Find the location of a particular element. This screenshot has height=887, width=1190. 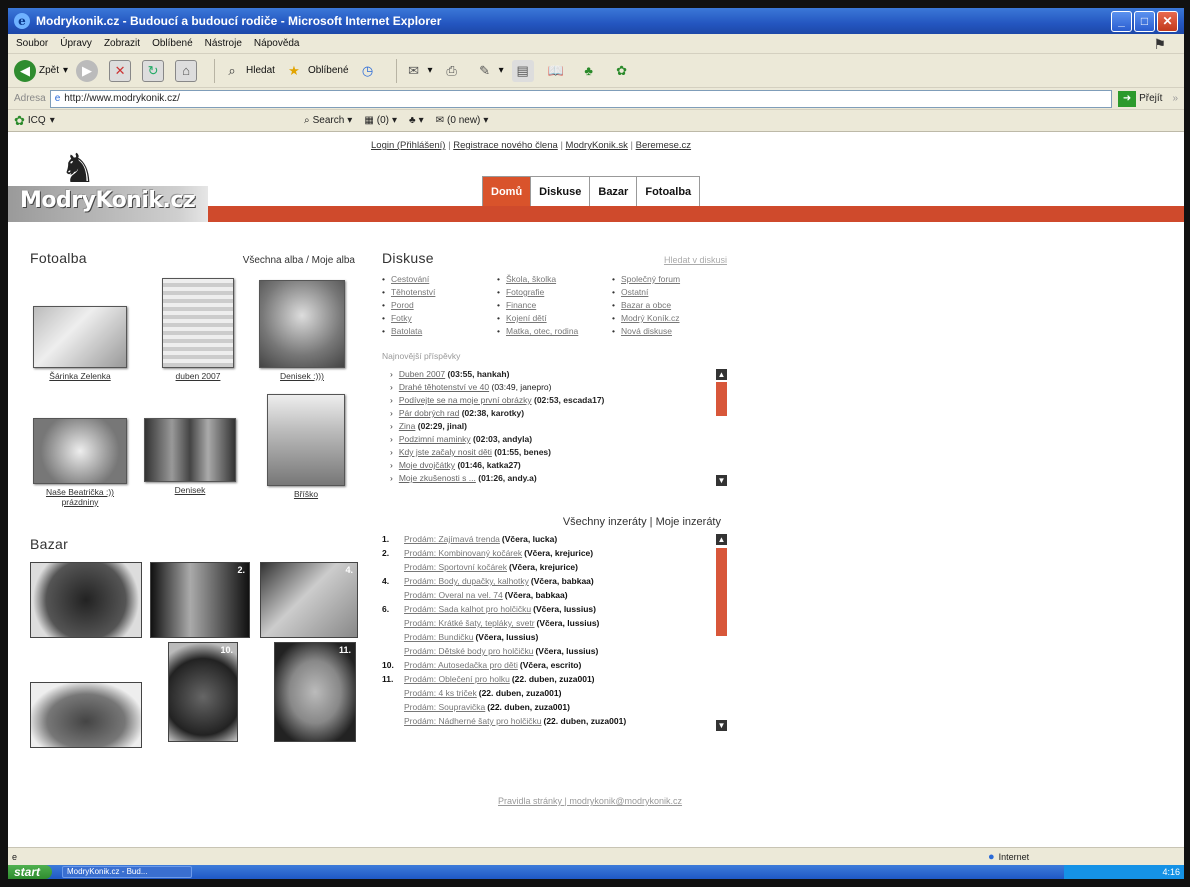

print-button: ⎙ is located at coordinates (453, 71).